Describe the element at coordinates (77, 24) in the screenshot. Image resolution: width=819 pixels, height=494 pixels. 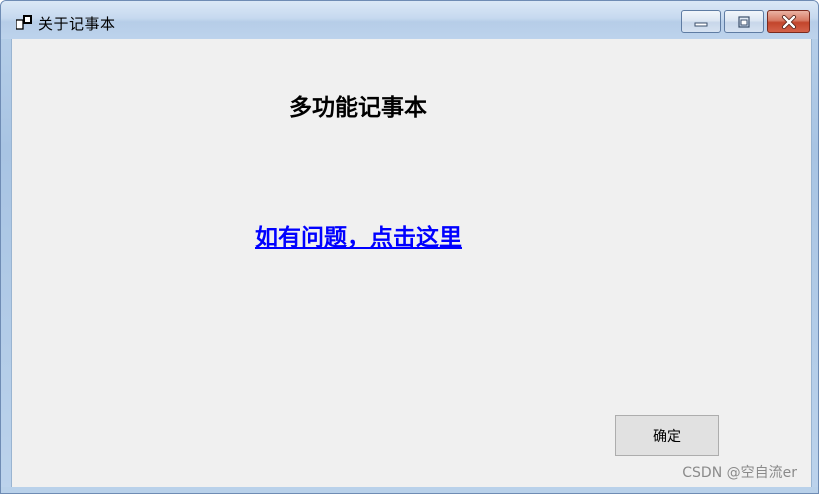
I see `window-title: 关于记事本` at that location.